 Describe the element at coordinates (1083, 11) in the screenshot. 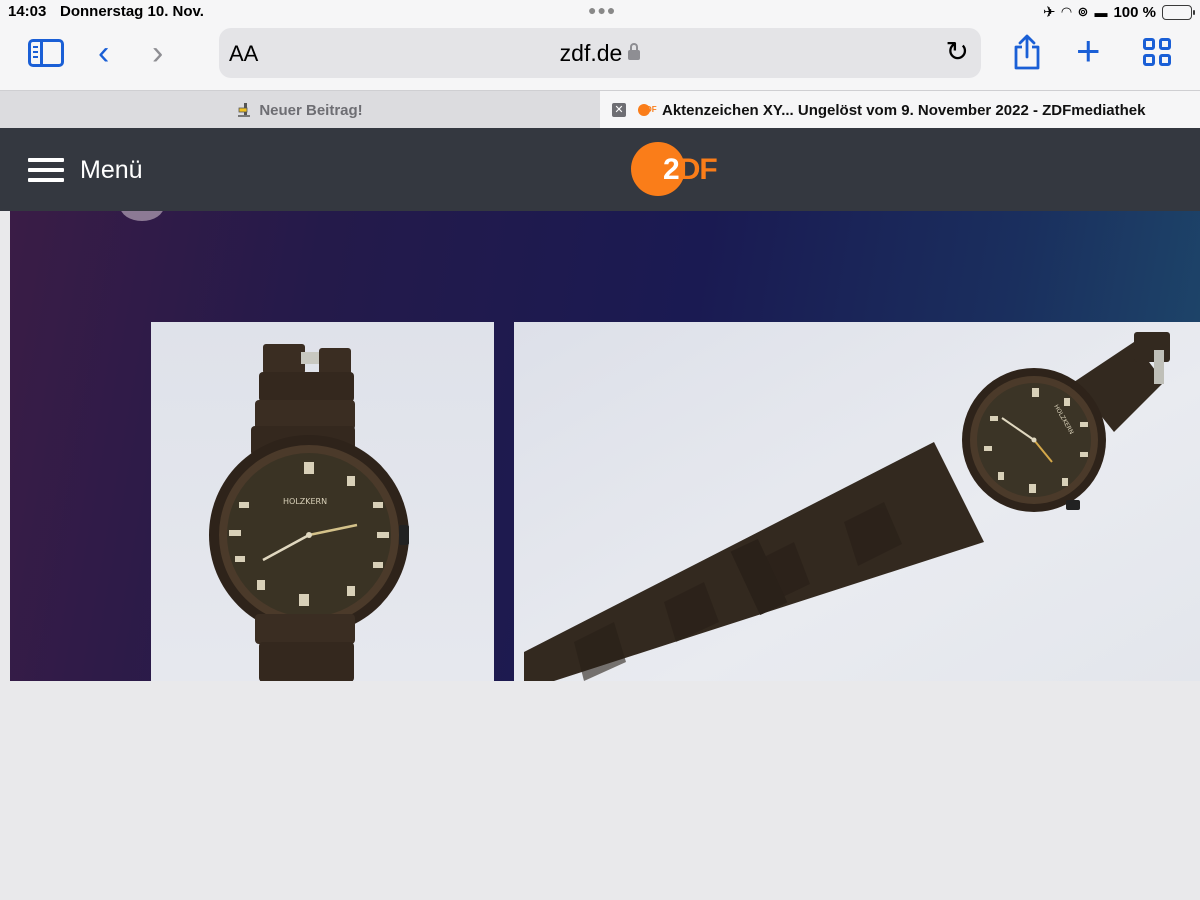

I see `orientation-lock-icon: ⊚` at that location.